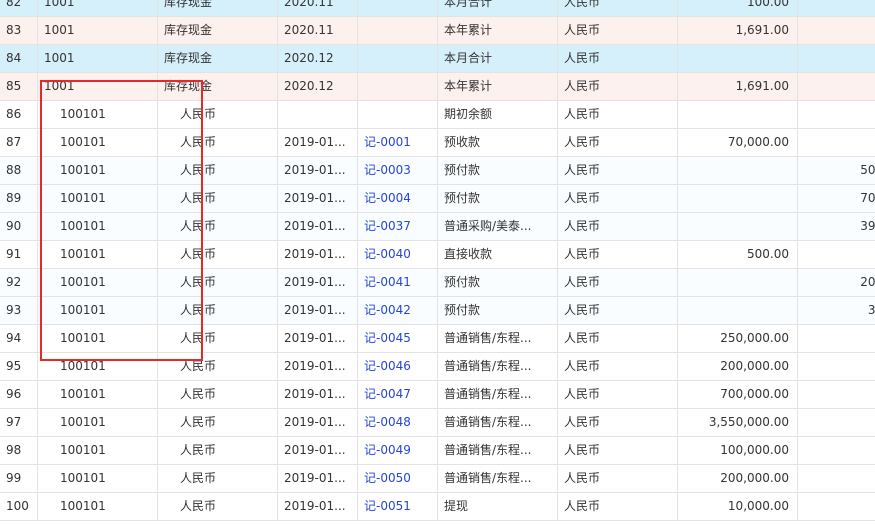  What do you see at coordinates (398, 310) in the screenshot?
I see `voucher-link: 记-0042` at bounding box center [398, 310].